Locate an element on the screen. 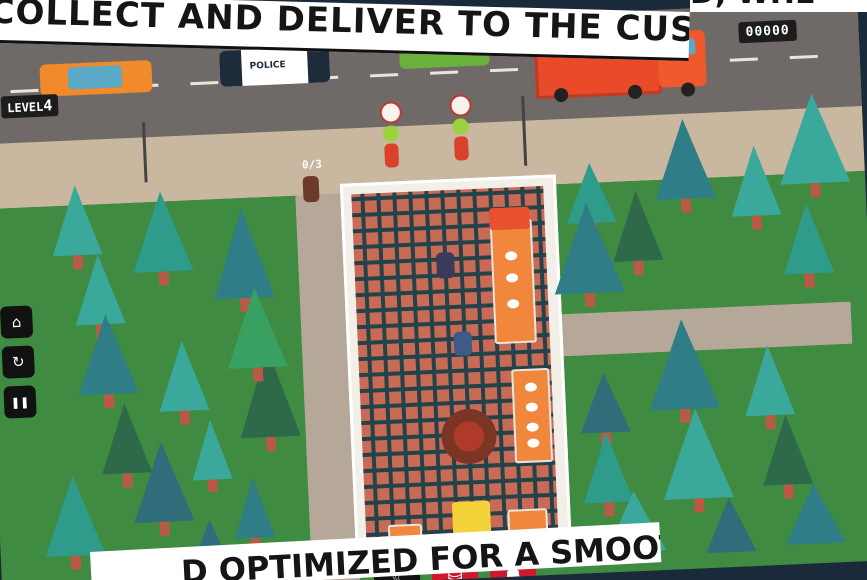 Image resolution: width=867 pixels, height=580 pixels. customer-counter: 0/3 is located at coordinates (312, 164).